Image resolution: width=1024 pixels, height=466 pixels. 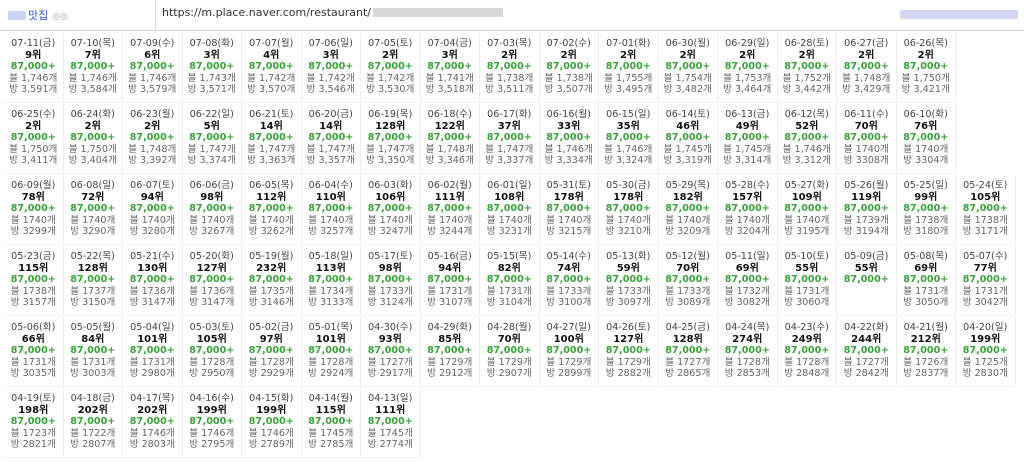 I want to click on day-blog: 블 1740개, so click(x=212, y=220).